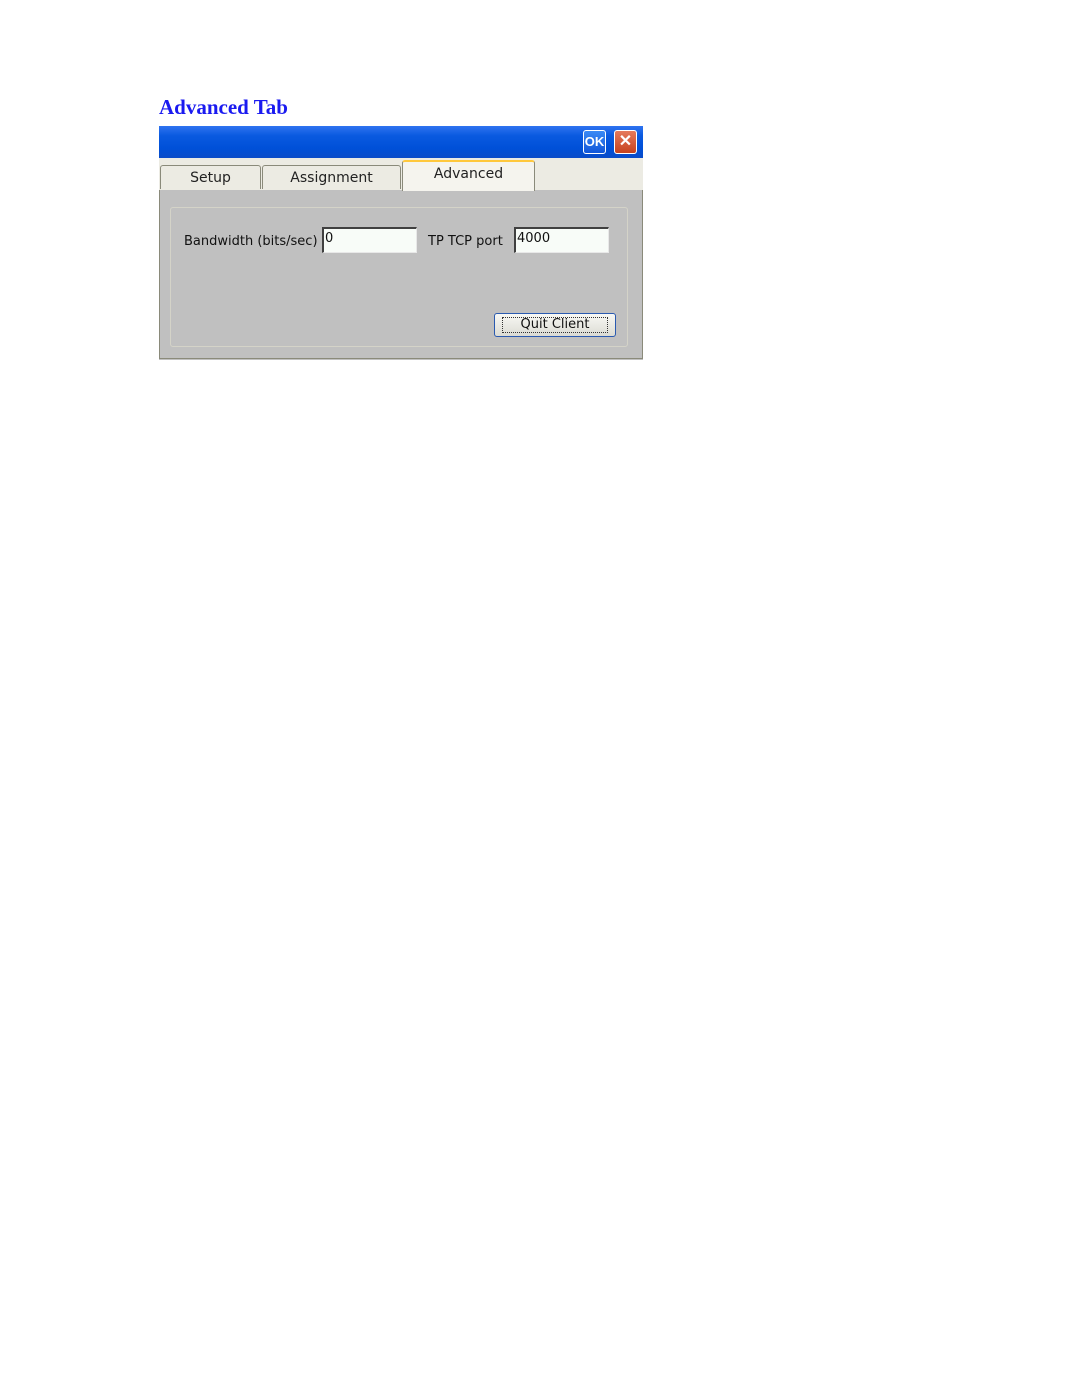  I want to click on bandwidth-label: Bandwidth (bits/sec), so click(251, 241).